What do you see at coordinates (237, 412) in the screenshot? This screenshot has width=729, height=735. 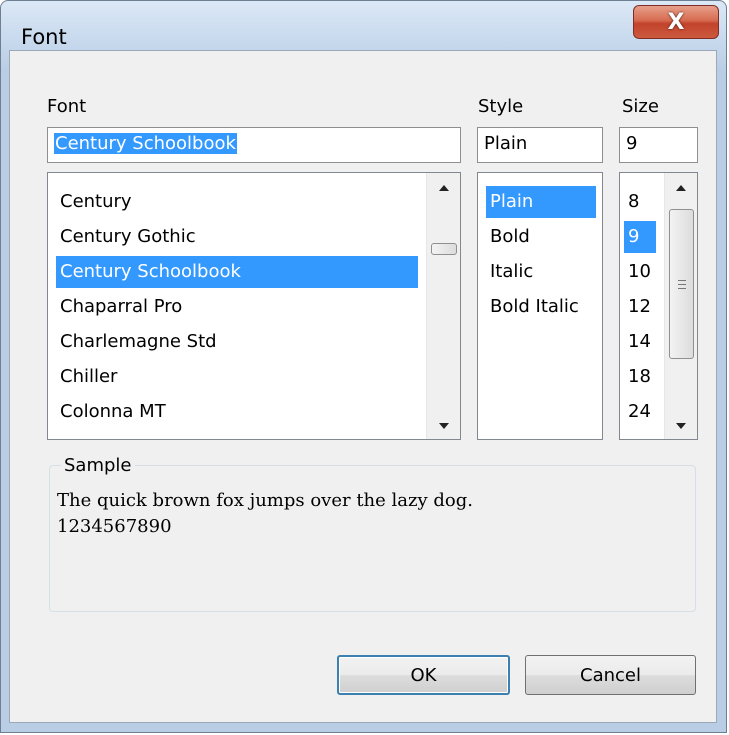 I see `list-item: Colonna MT` at bounding box center [237, 412].